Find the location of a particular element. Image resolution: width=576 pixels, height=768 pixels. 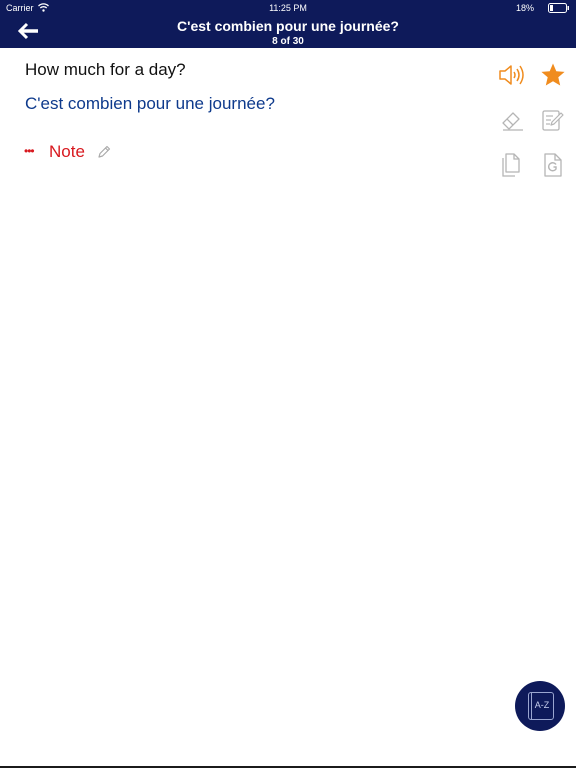

az-label: A-Z is located at coordinates (542, 705).